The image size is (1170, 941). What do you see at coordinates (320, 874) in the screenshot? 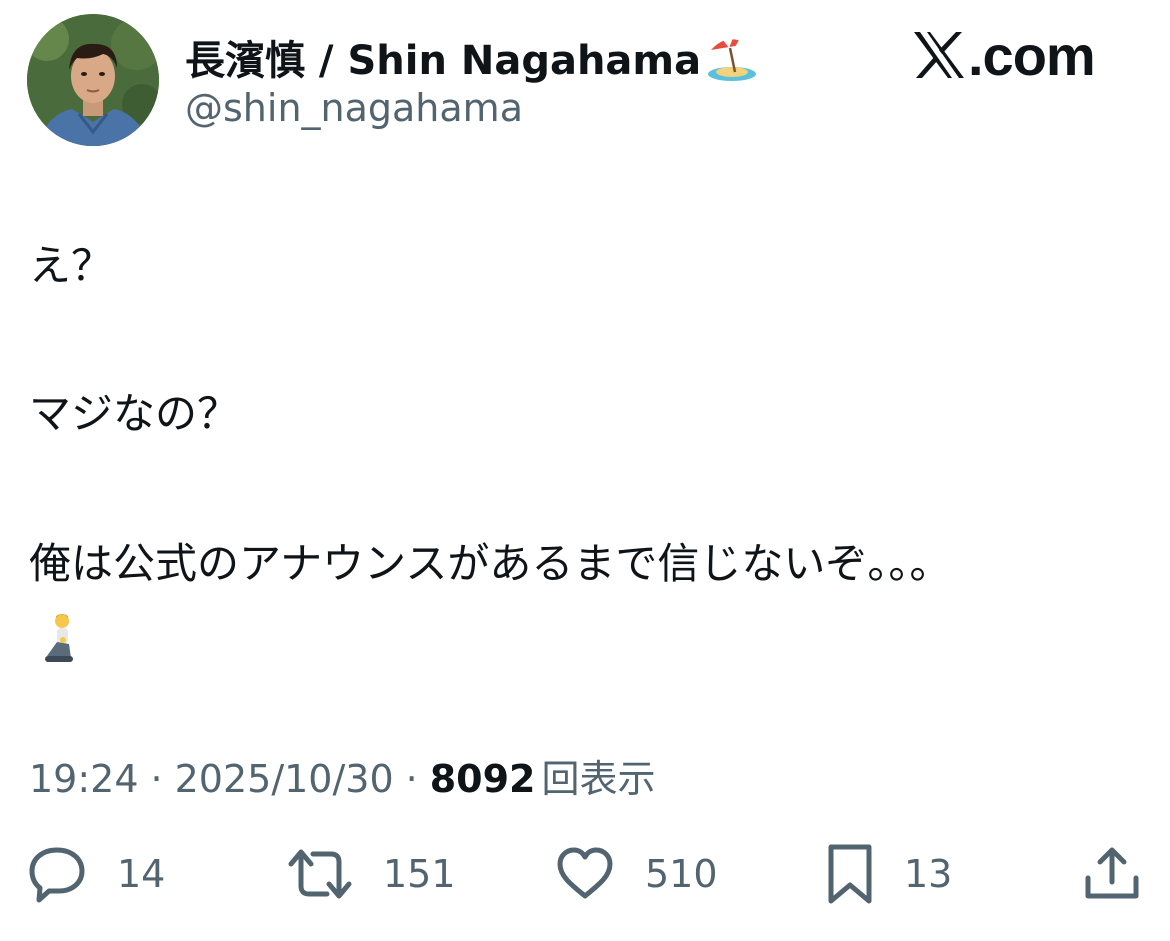
I see `retweet-icon` at bounding box center [320, 874].